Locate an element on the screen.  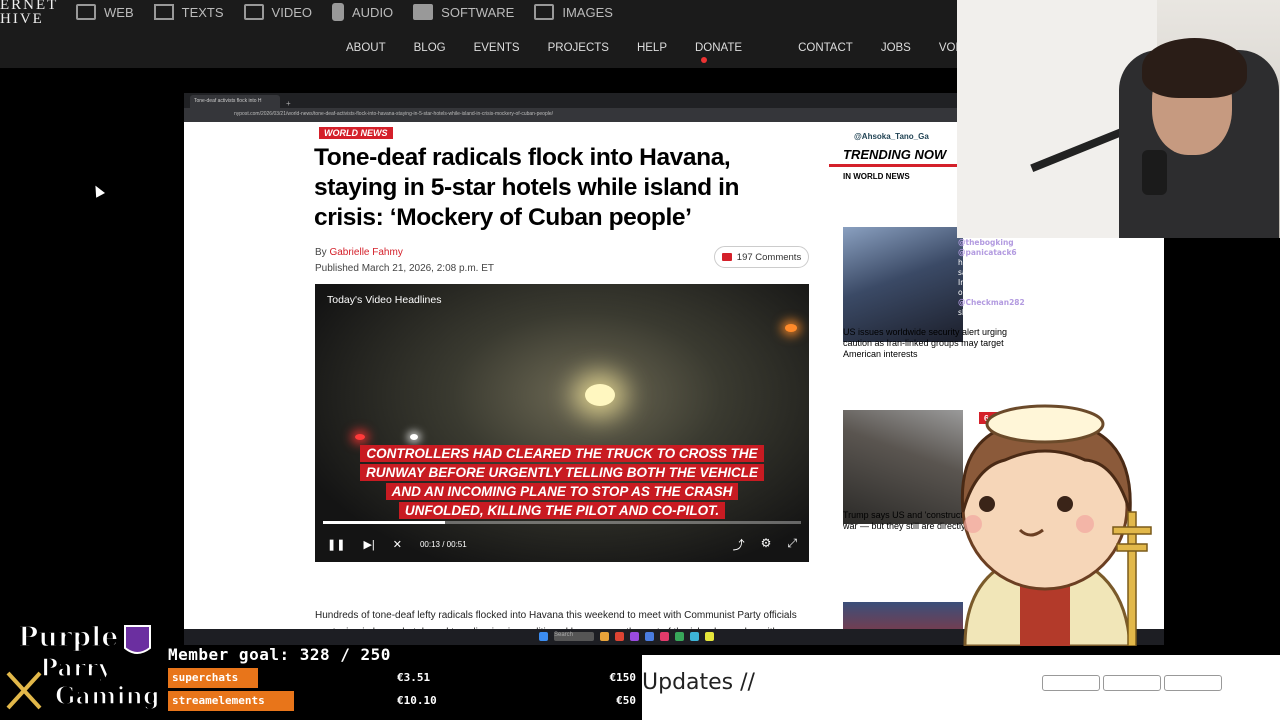
nav-texts: TEXTS is located at coordinates (188, 12).